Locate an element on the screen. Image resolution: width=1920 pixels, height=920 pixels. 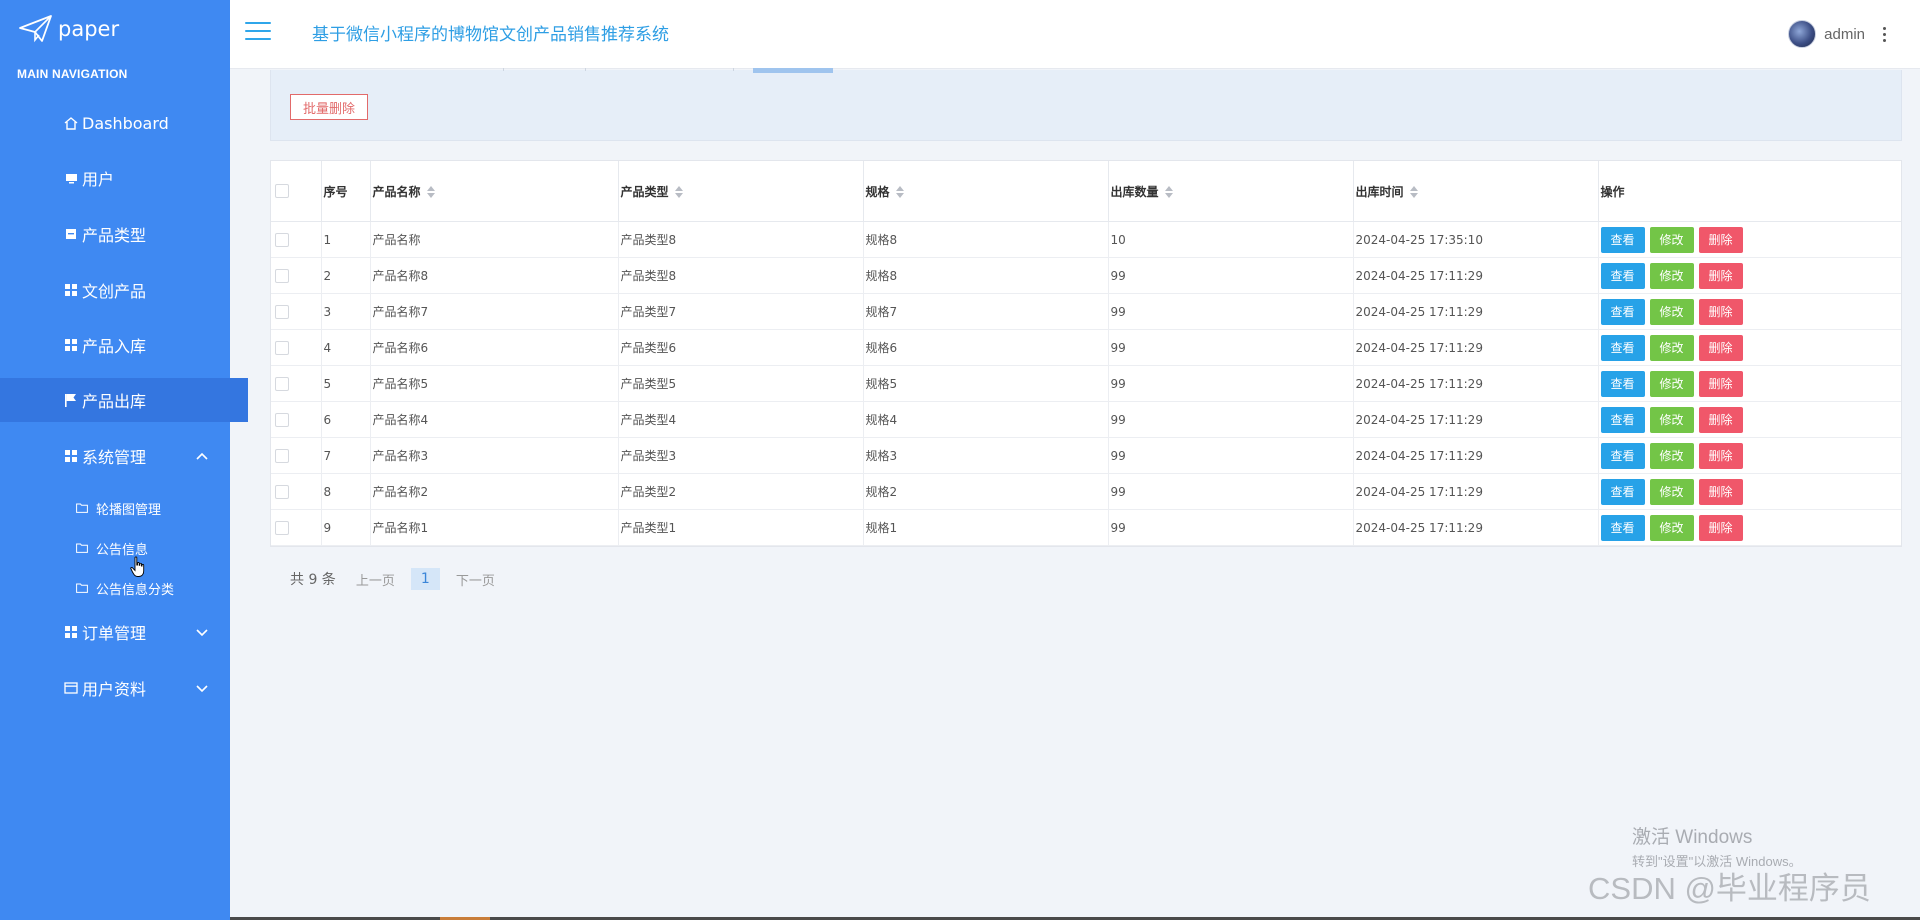
sidebar-item-users: 用户 is located at coordinates (115, 178).